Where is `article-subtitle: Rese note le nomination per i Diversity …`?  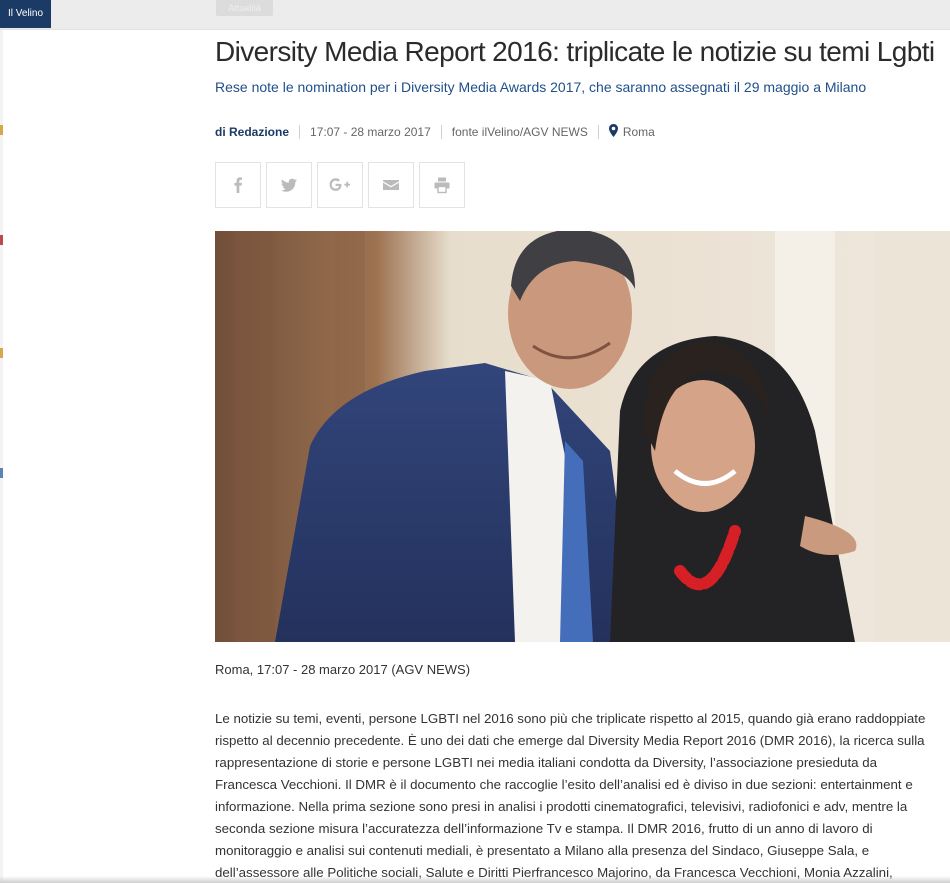 article-subtitle: Rese note le nomination per i Diversity … is located at coordinates (541, 87).